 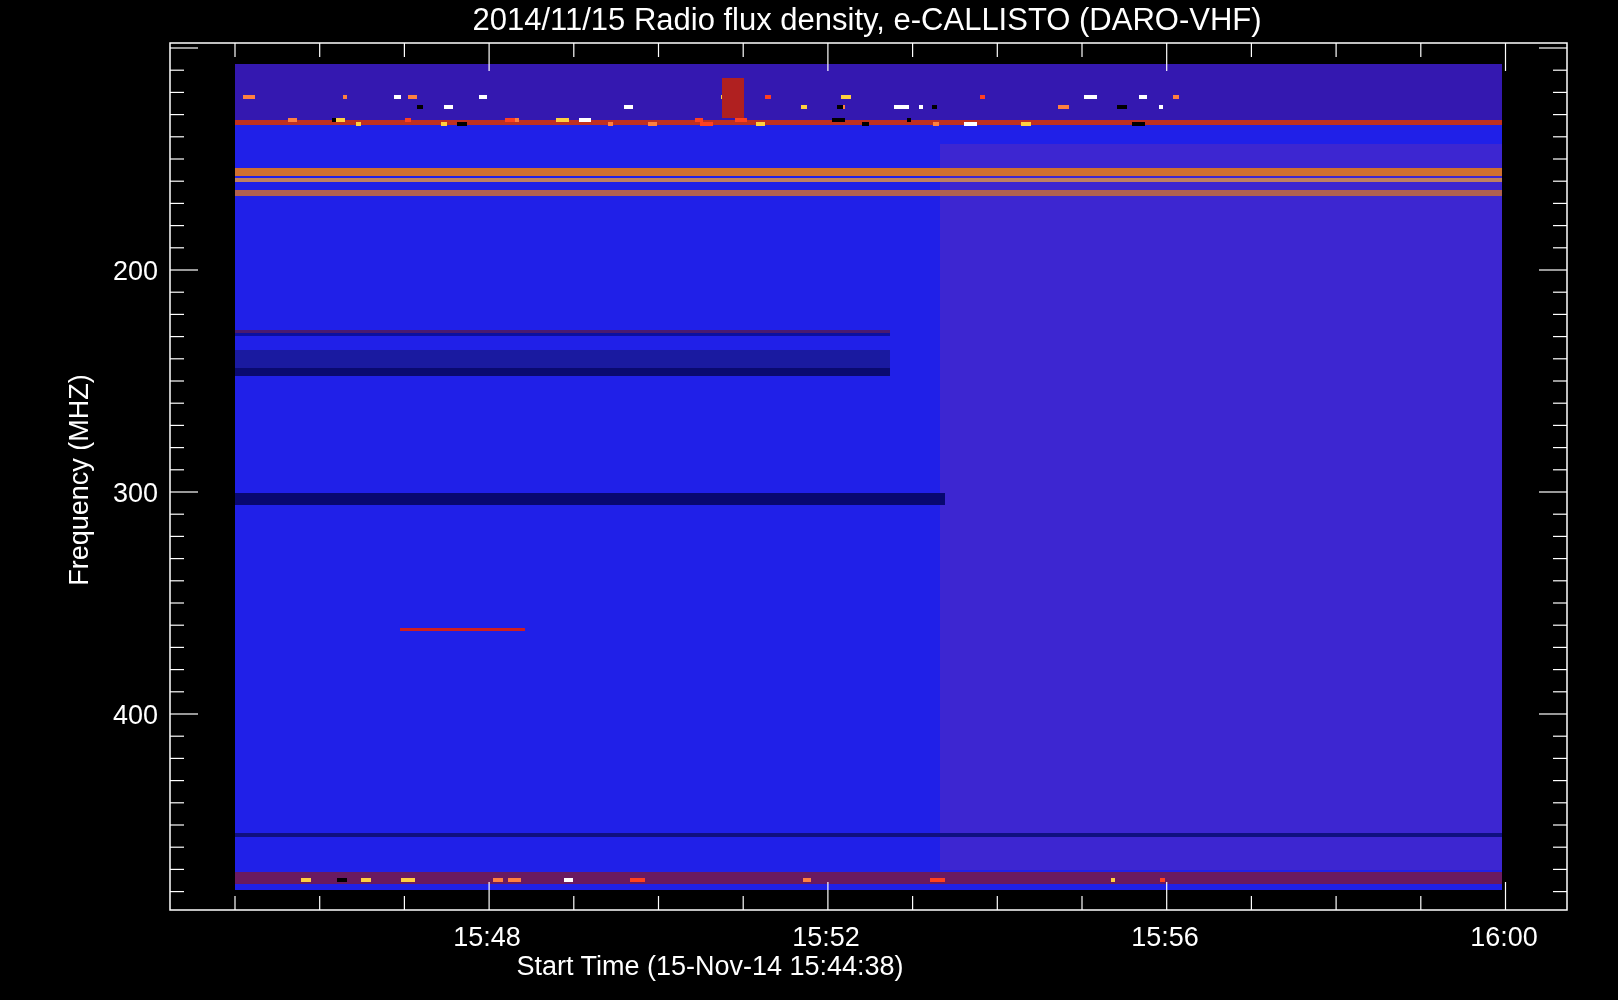 What do you see at coordinates (1165, 937) in the screenshot?
I see `tick-label: 15:56` at bounding box center [1165, 937].